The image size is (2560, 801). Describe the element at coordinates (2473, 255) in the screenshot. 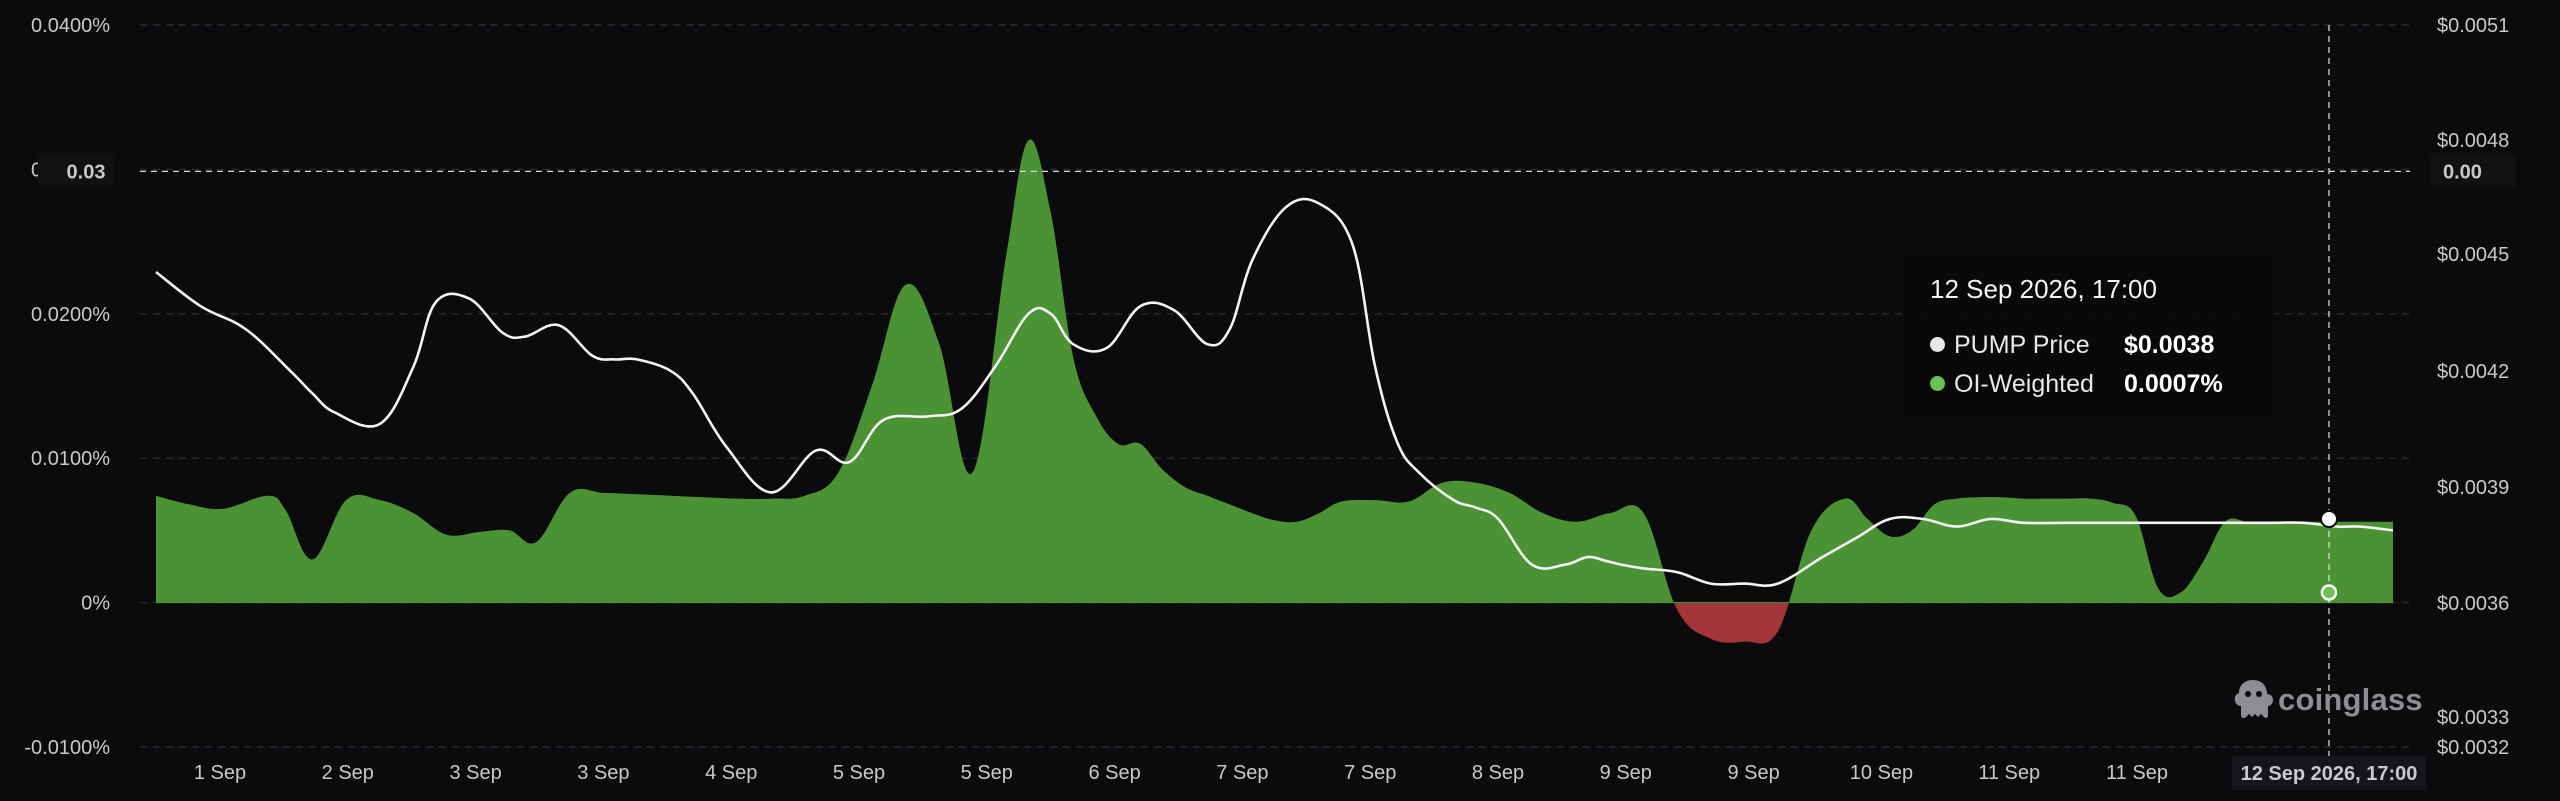

I see `right-tick-label: $0.0045` at that location.